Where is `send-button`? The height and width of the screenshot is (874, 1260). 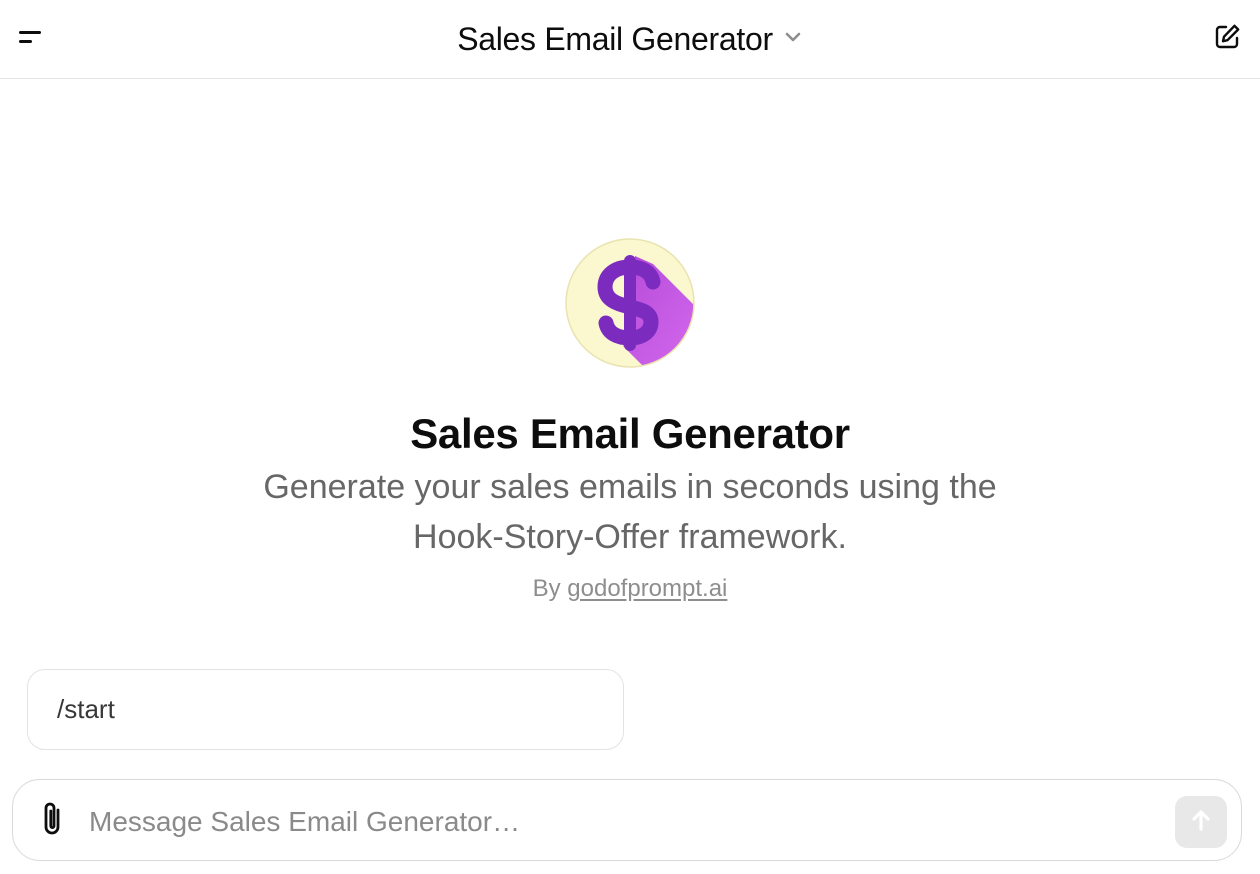
send-button is located at coordinates (1201, 822).